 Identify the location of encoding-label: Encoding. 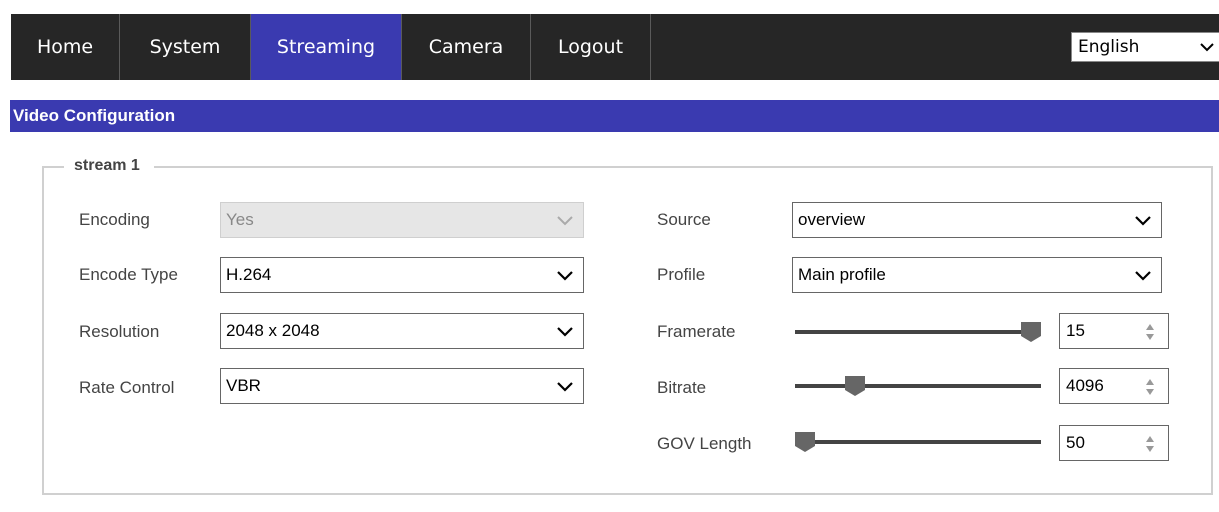
(114, 219).